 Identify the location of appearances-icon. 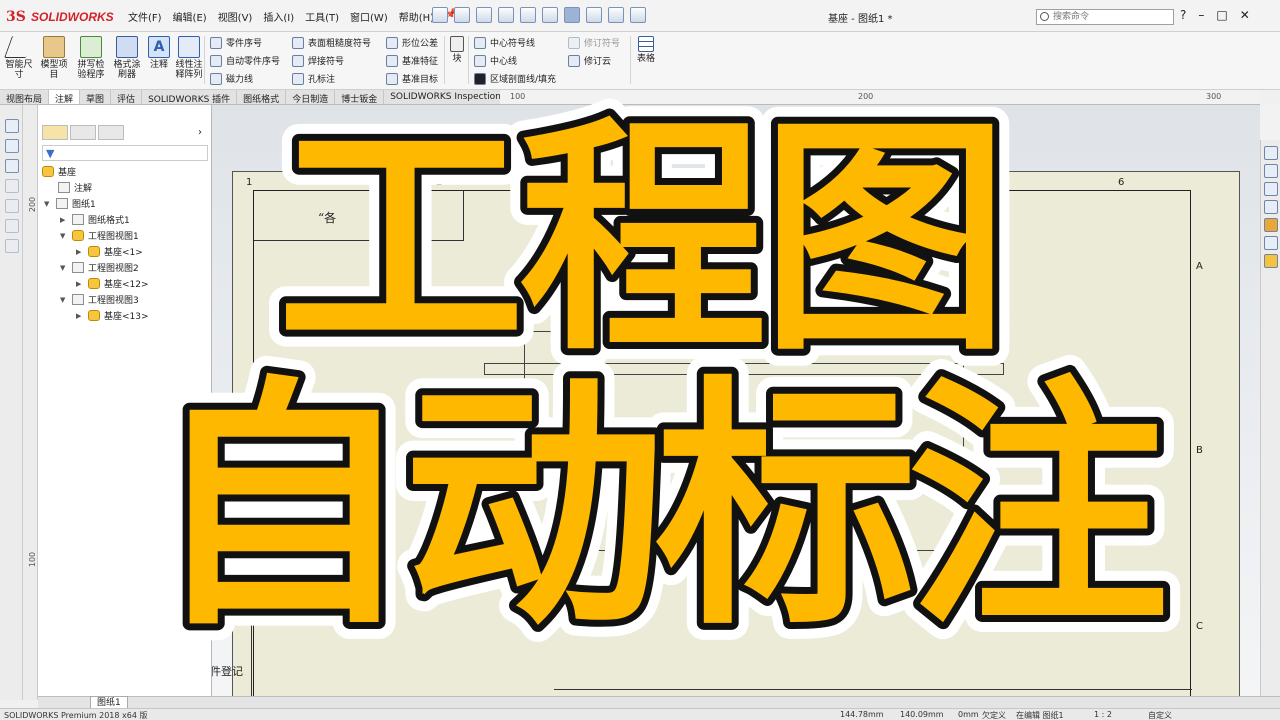
(1271, 225).